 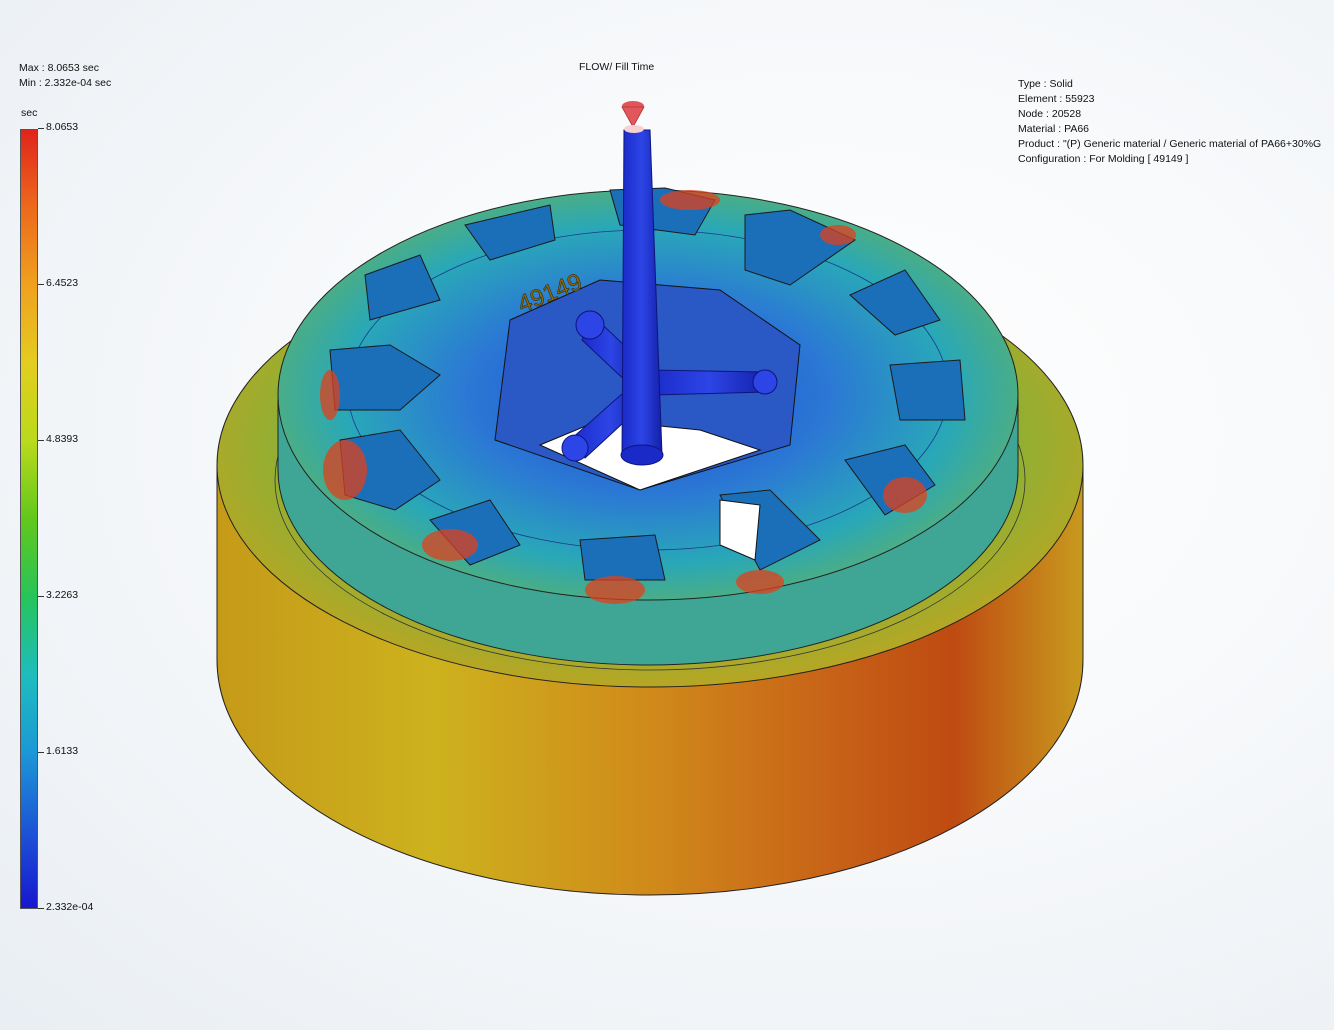 I want to click on sprue, so click(x=642, y=292).